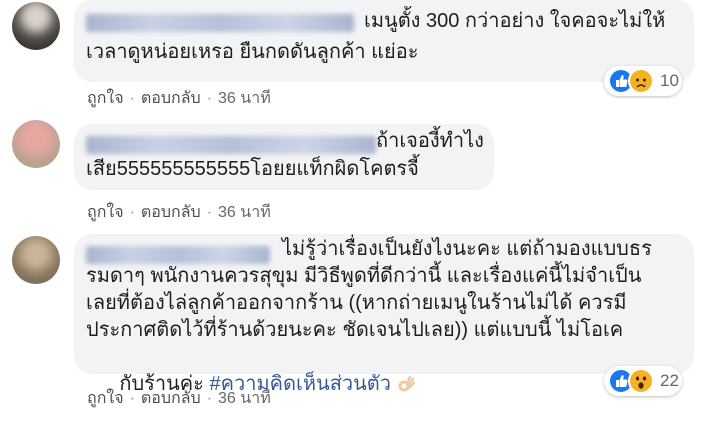 The width and height of the screenshot is (706, 425). What do you see at coordinates (250, 384) in the screenshot?
I see `comment-text-line: กับร้านค่ะ #ความคิดเห็นส่วนตัว` at bounding box center [250, 384].